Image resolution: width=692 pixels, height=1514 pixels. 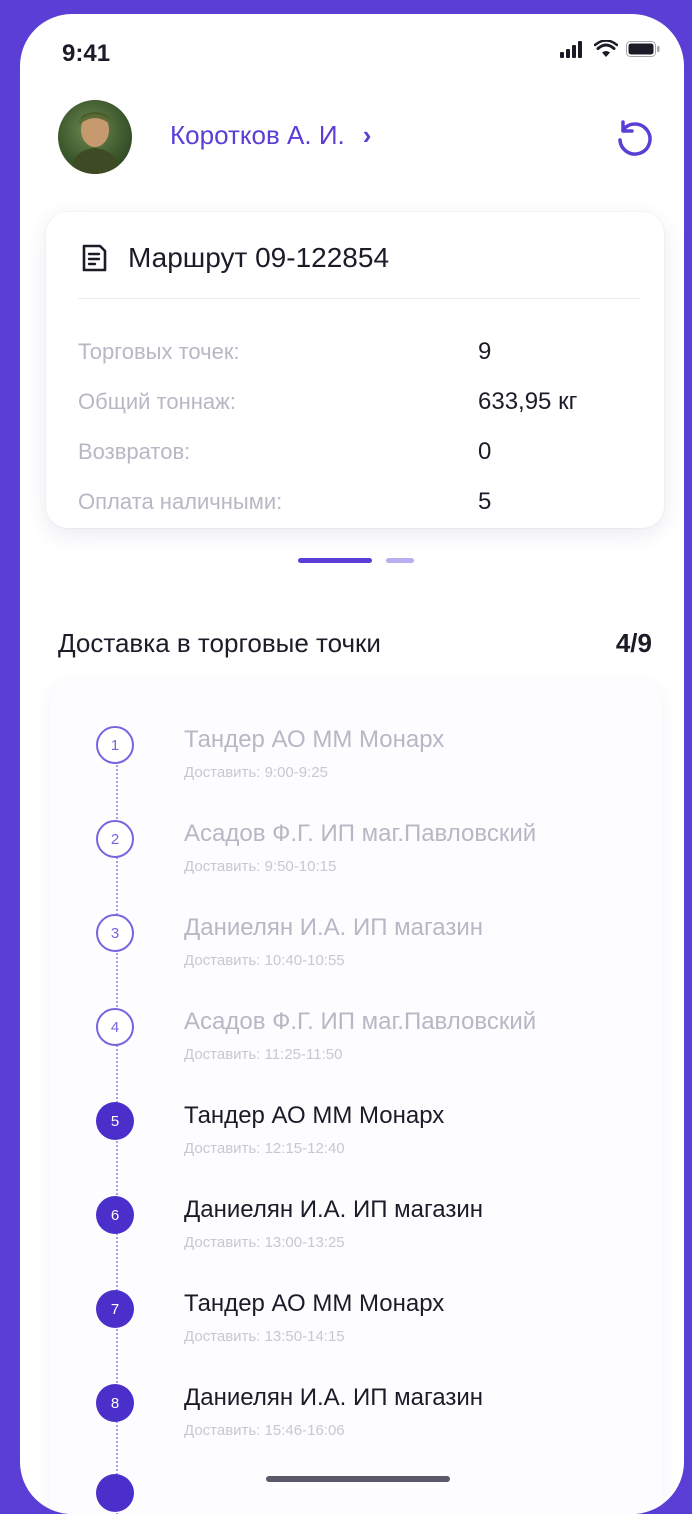 I want to click on refresh-icon, so click(x=635, y=138).